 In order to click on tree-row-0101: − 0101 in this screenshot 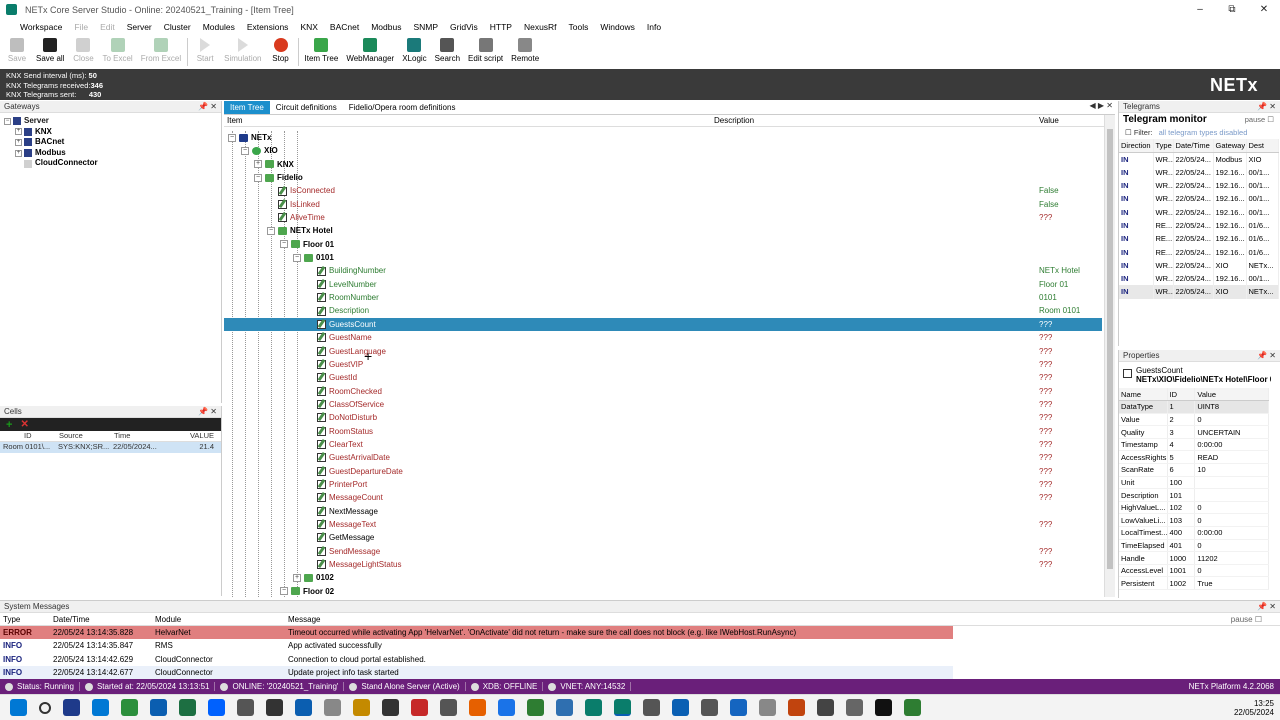, I will do `click(663, 257)`.